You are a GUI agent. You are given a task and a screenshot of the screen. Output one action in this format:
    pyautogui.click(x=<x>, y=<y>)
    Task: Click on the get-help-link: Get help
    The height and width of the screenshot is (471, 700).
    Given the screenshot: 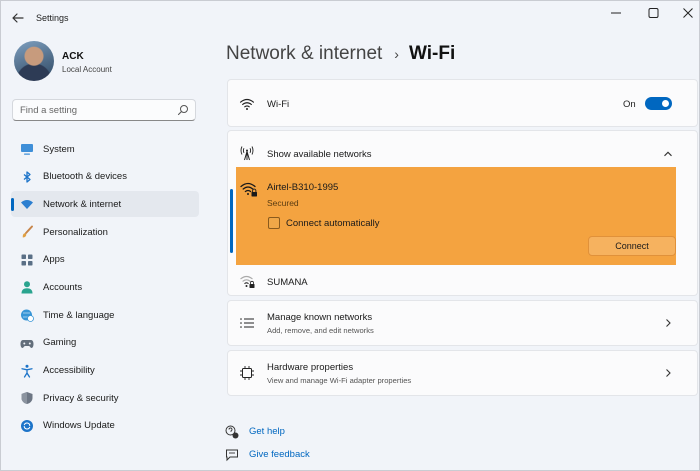 What is the action you would take?
    pyautogui.click(x=267, y=431)
    